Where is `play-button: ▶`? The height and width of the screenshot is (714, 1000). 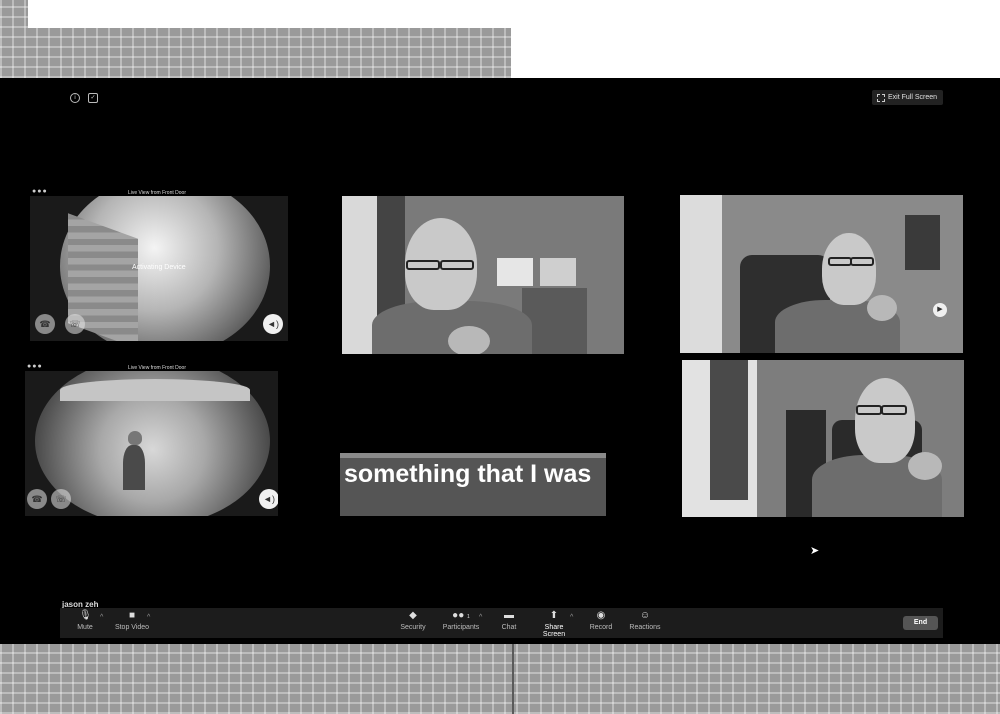
play-button: ▶ is located at coordinates (940, 310).